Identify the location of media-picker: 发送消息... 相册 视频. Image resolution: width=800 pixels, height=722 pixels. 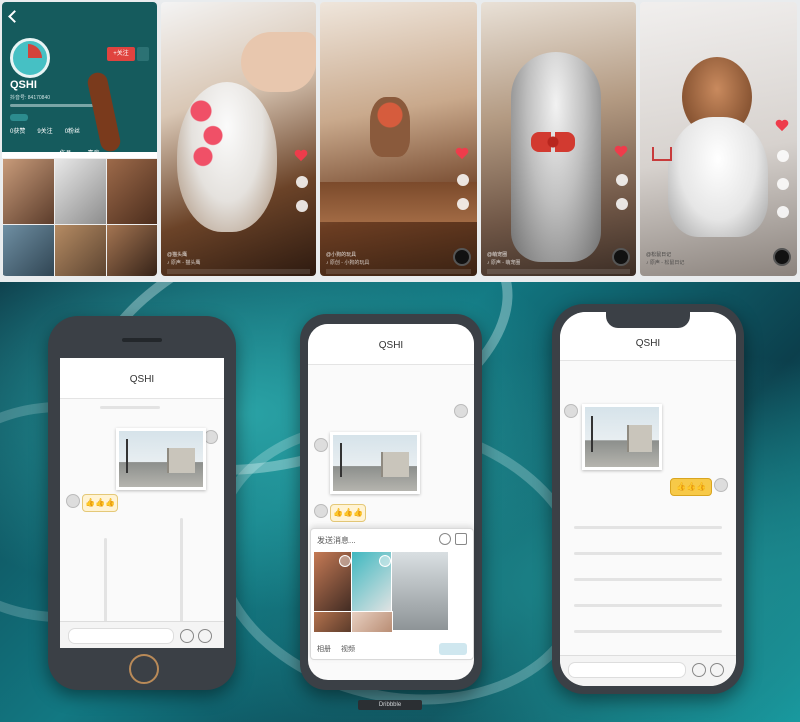
(392, 594).